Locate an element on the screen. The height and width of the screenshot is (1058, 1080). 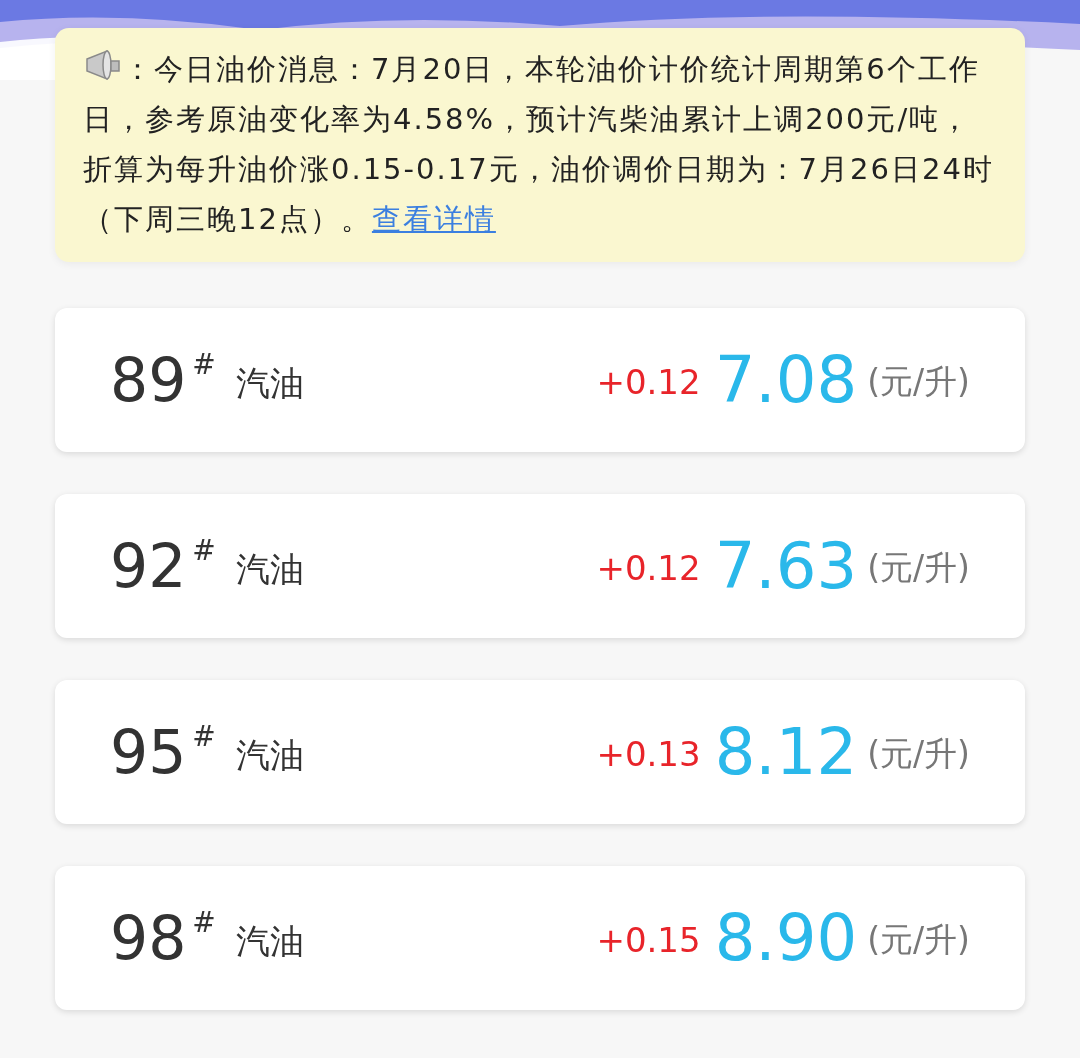
fuel-price: 7.08 is located at coordinates (786, 380).